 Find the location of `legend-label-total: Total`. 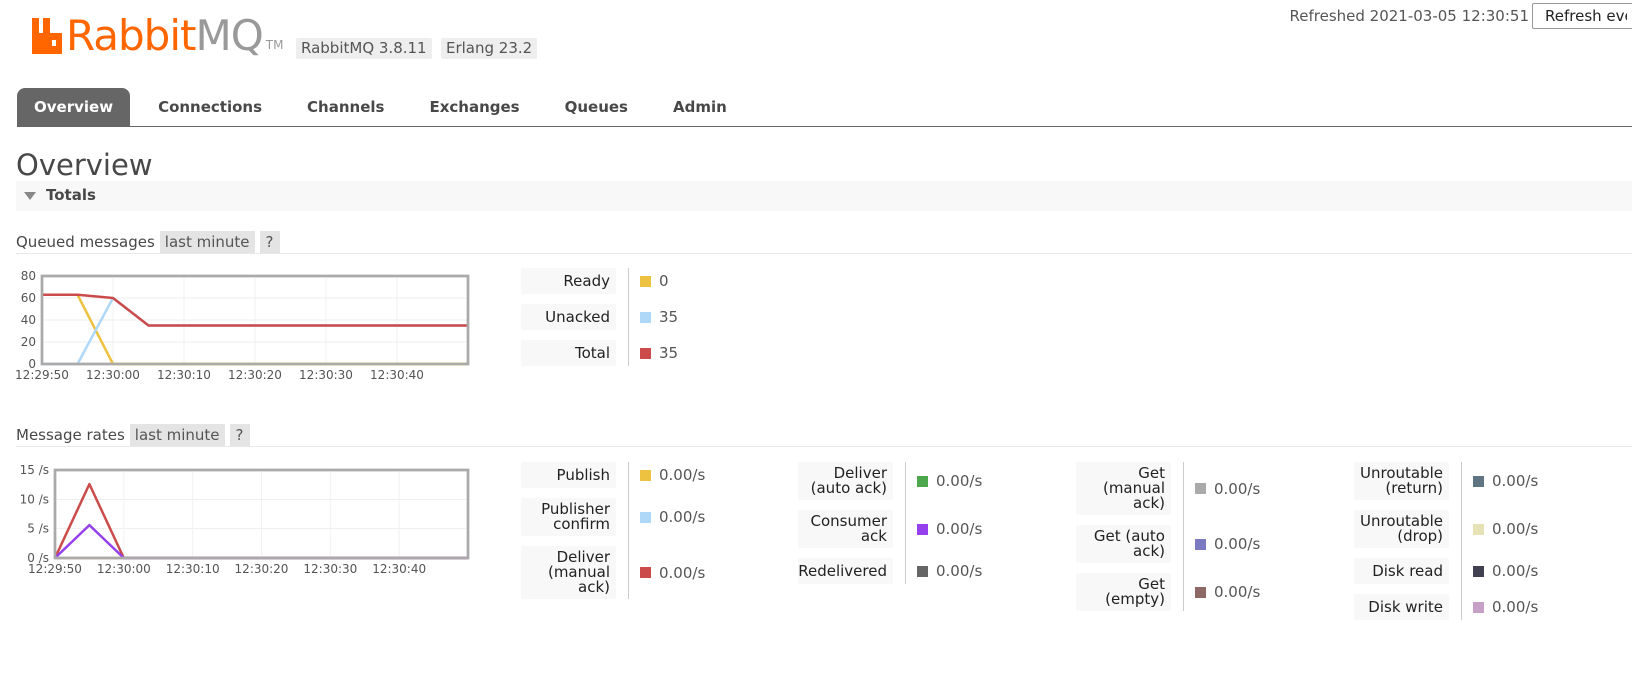

legend-label-total: Total is located at coordinates (568, 353).